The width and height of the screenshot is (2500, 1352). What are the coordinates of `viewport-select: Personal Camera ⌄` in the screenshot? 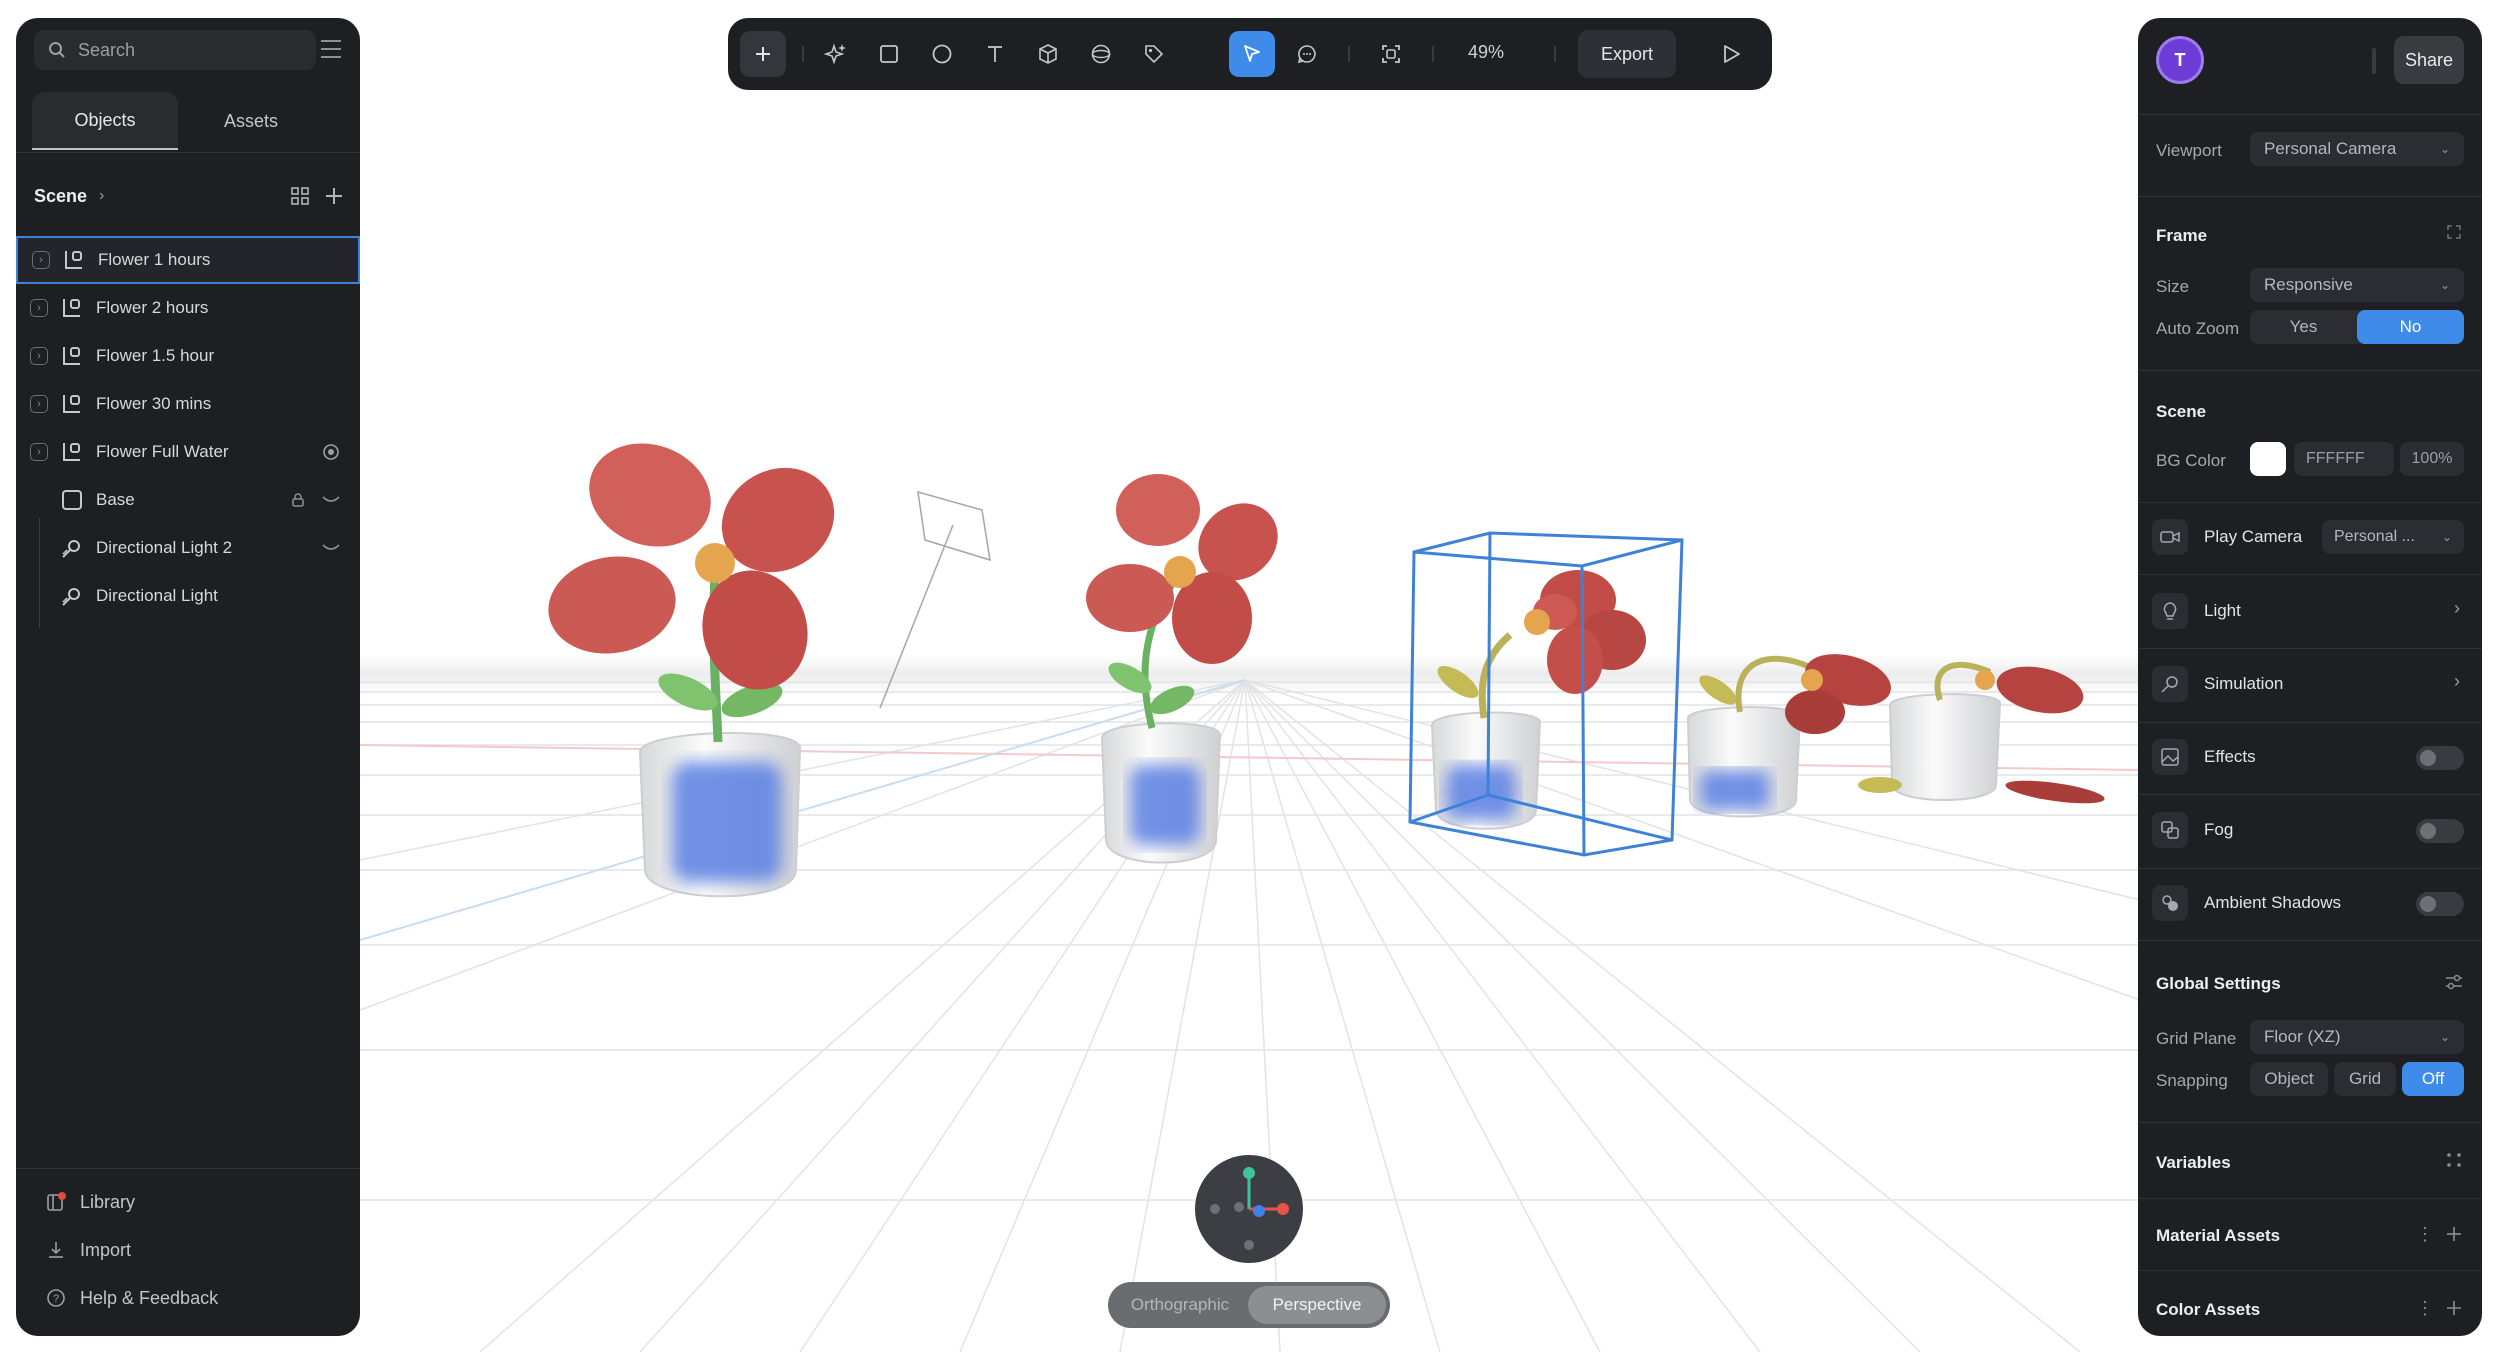 It's located at (2357, 149).